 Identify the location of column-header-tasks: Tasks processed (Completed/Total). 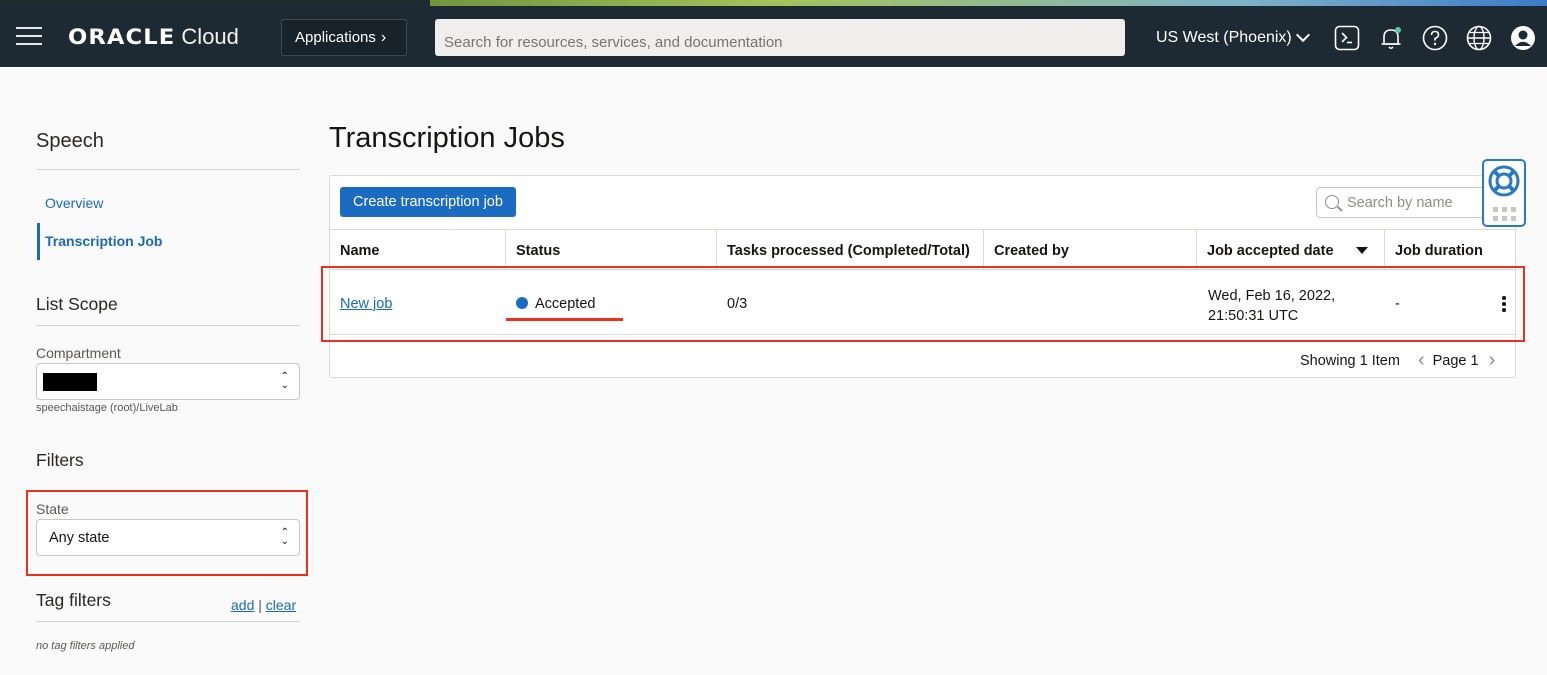
(850, 250).